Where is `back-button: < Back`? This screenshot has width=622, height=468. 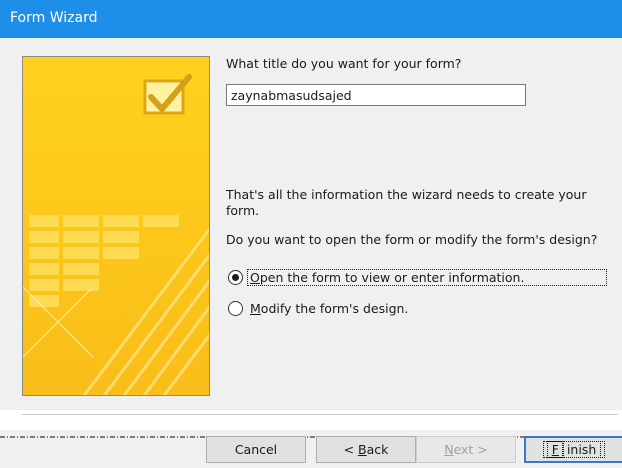 back-button: < Back is located at coordinates (366, 449).